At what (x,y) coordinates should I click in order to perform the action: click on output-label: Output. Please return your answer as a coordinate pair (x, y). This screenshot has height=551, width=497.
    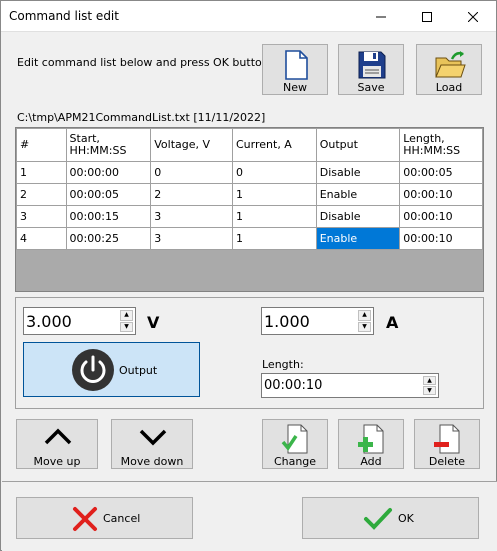
    Looking at the image, I should click on (138, 370).